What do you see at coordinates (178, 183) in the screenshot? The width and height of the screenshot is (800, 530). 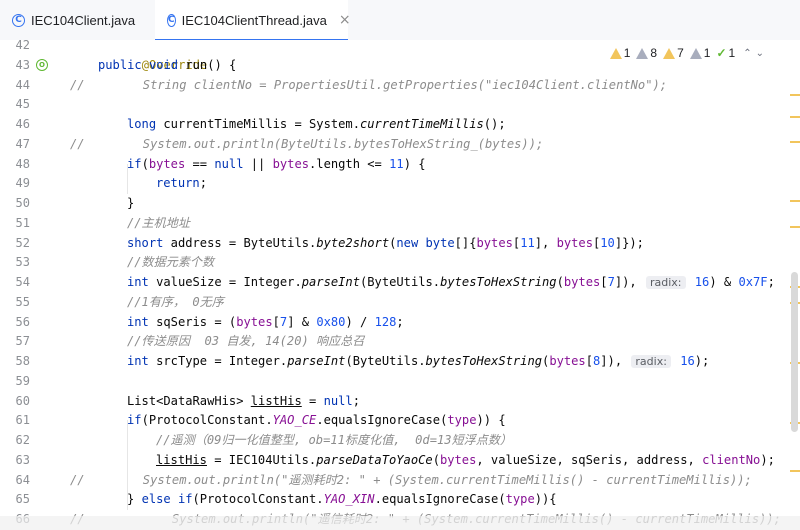 I see `keyword: return` at bounding box center [178, 183].